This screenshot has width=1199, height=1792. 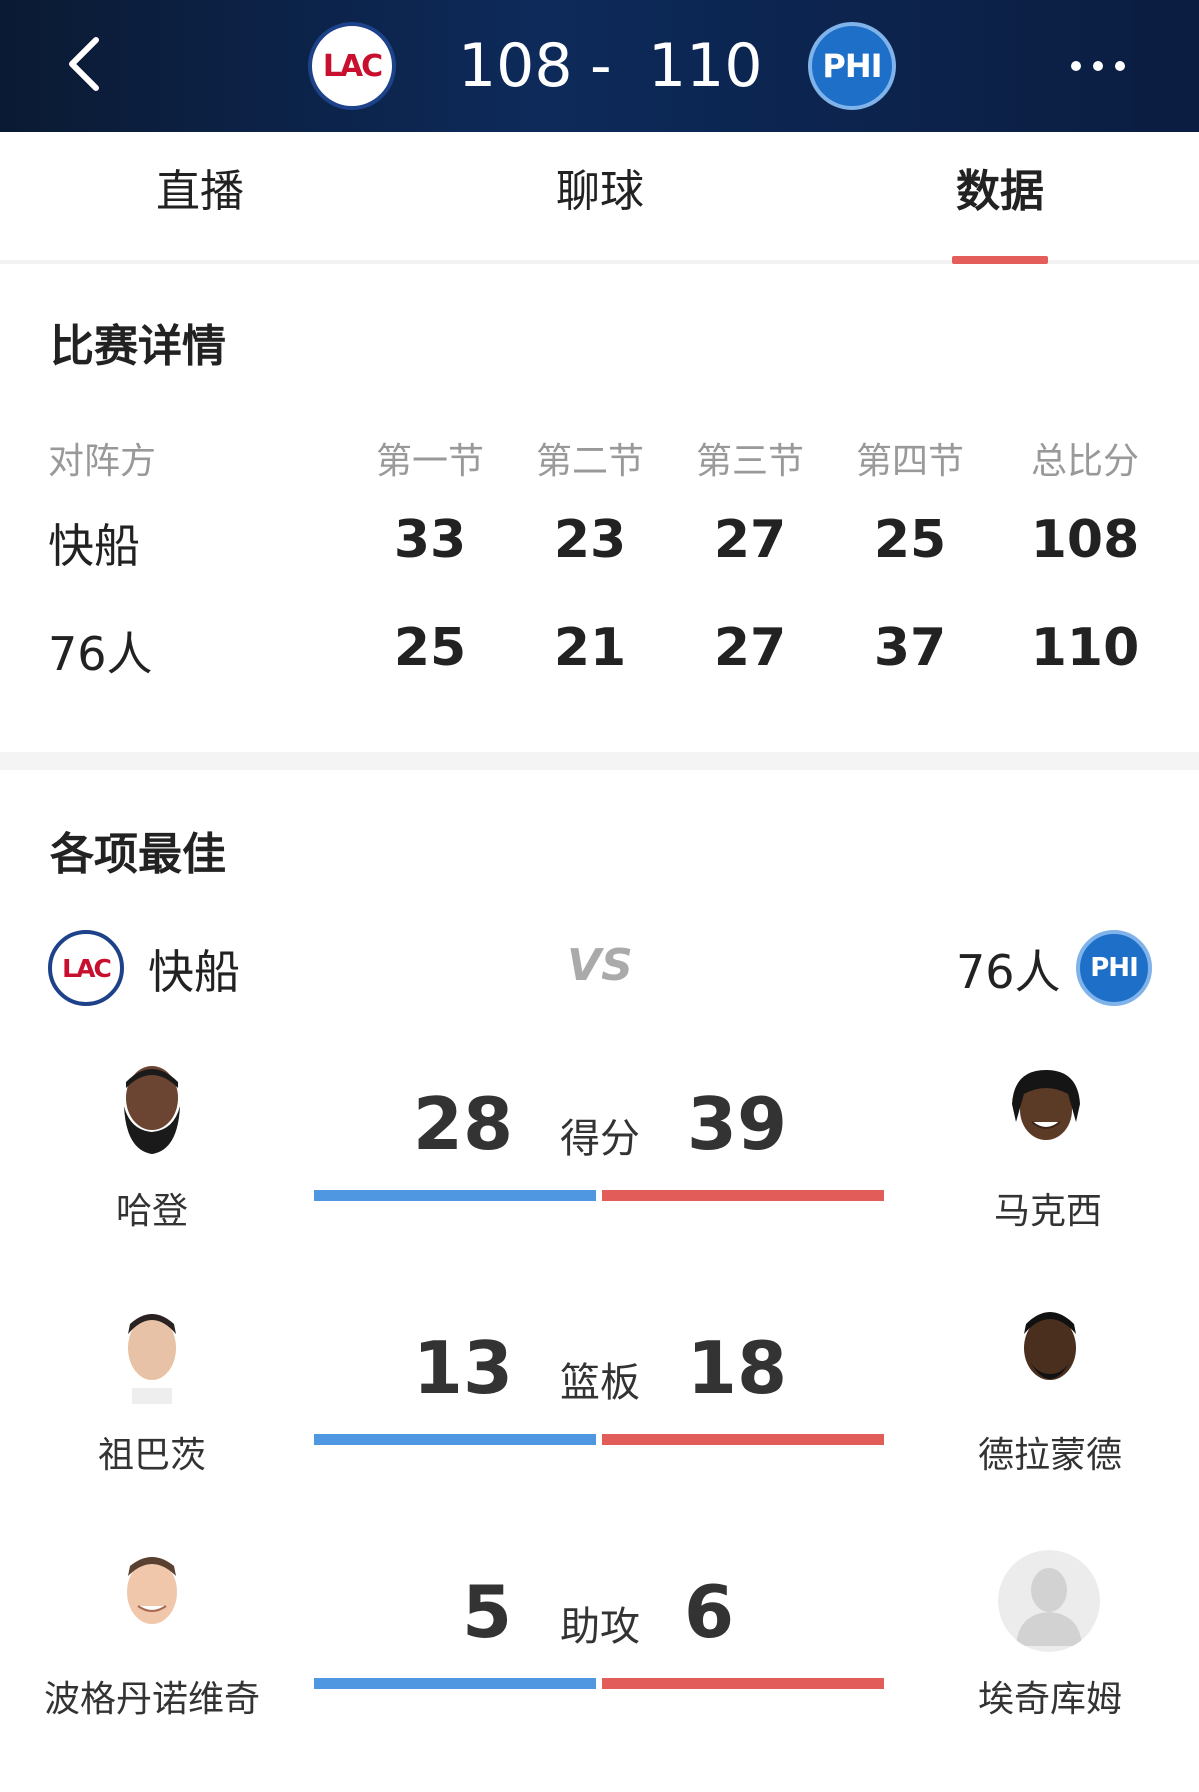 I want to click on home-assists-leader-avatar, so click(x=152, y=1598).